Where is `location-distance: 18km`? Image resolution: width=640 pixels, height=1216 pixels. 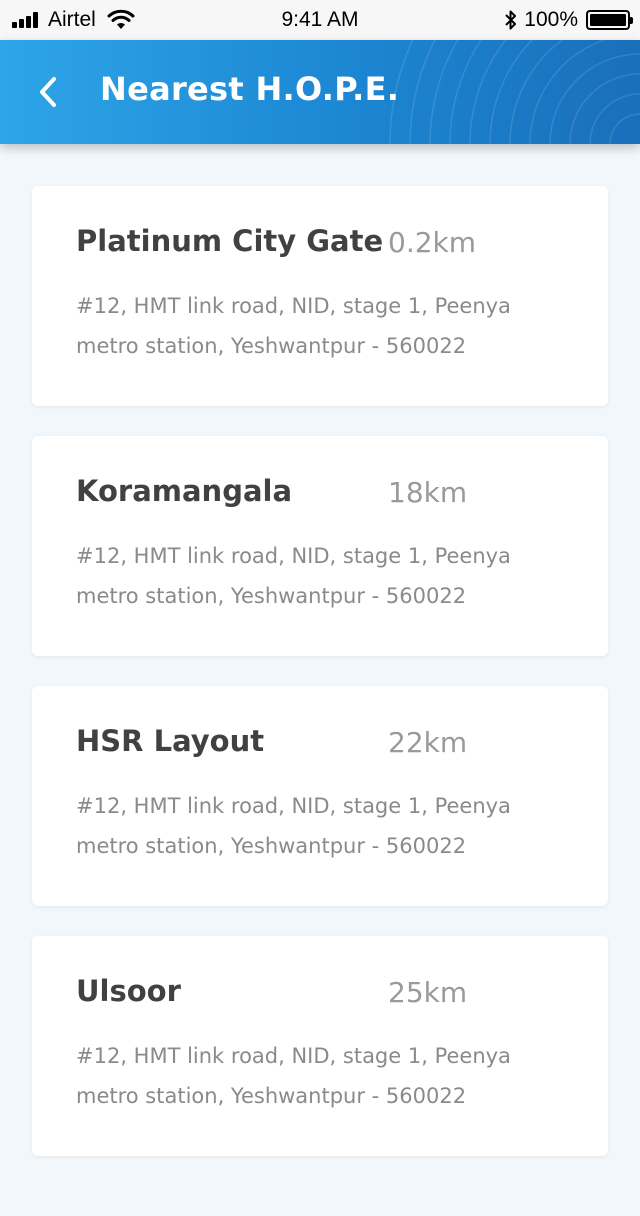 location-distance: 18km is located at coordinates (428, 492).